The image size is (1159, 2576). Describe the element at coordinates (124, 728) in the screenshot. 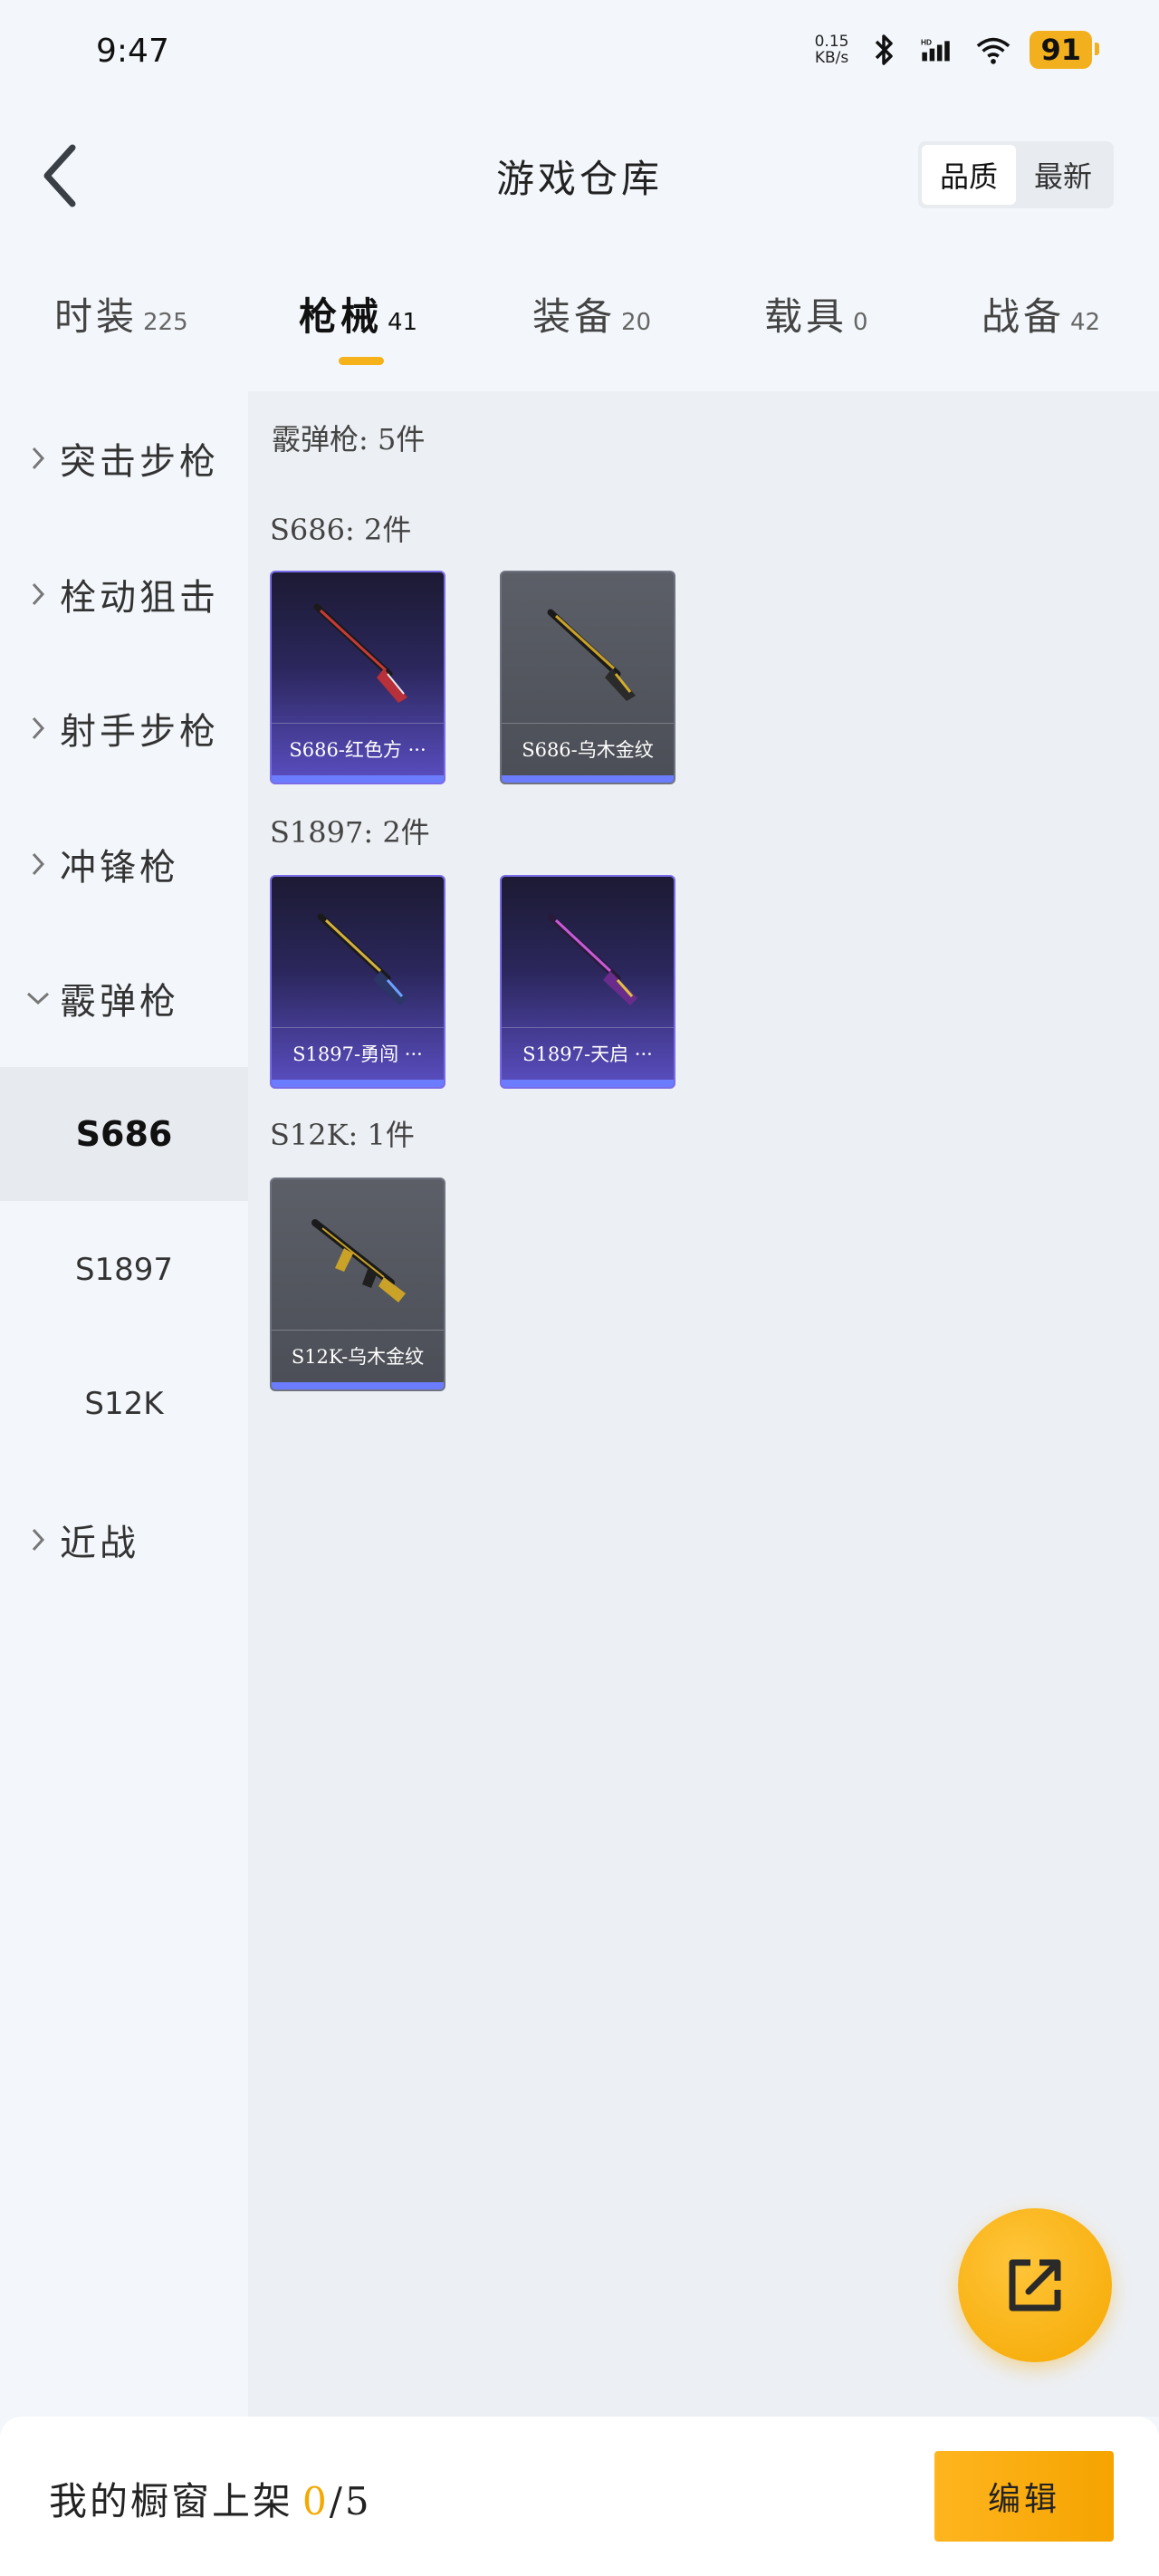

I see `sidebar-item-marksman-rifle: 射手步枪` at that location.